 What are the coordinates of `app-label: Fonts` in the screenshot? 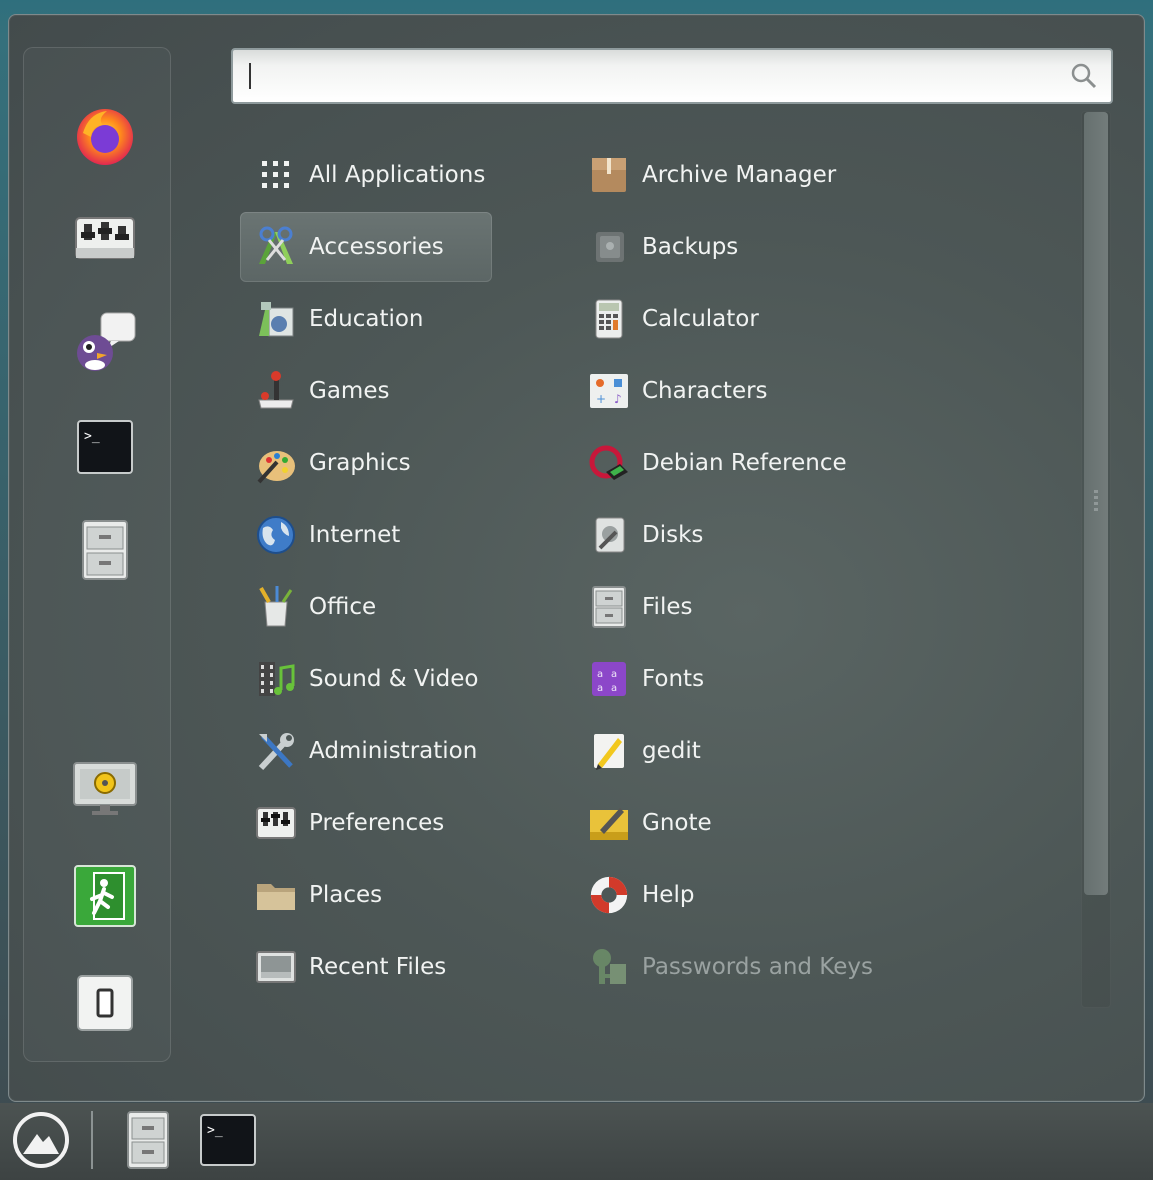 It's located at (673, 679).